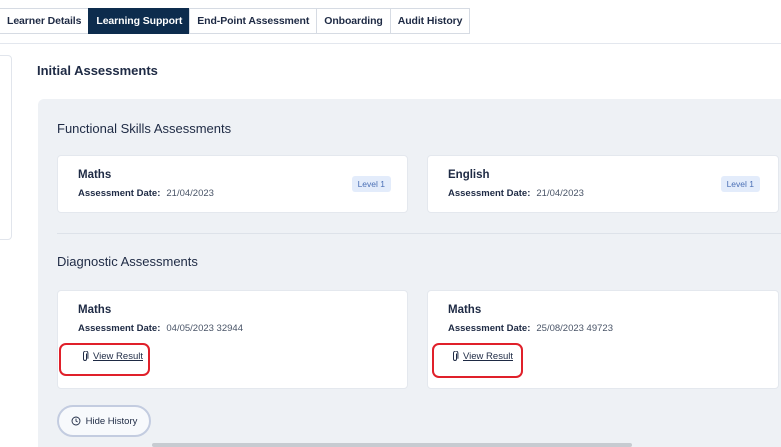  I want to click on date-value: 25/08/2023 49723, so click(574, 328).